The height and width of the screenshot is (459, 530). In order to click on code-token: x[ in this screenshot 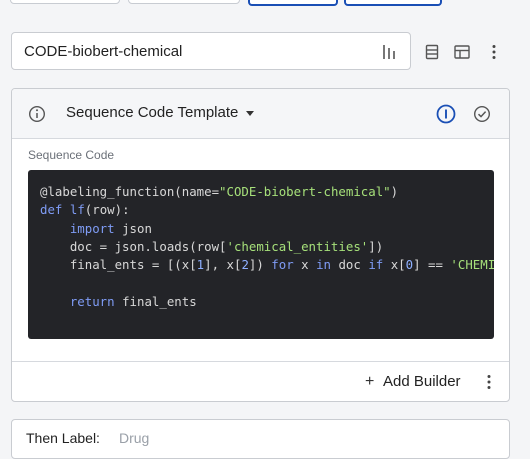, I will do `click(394, 265)`.